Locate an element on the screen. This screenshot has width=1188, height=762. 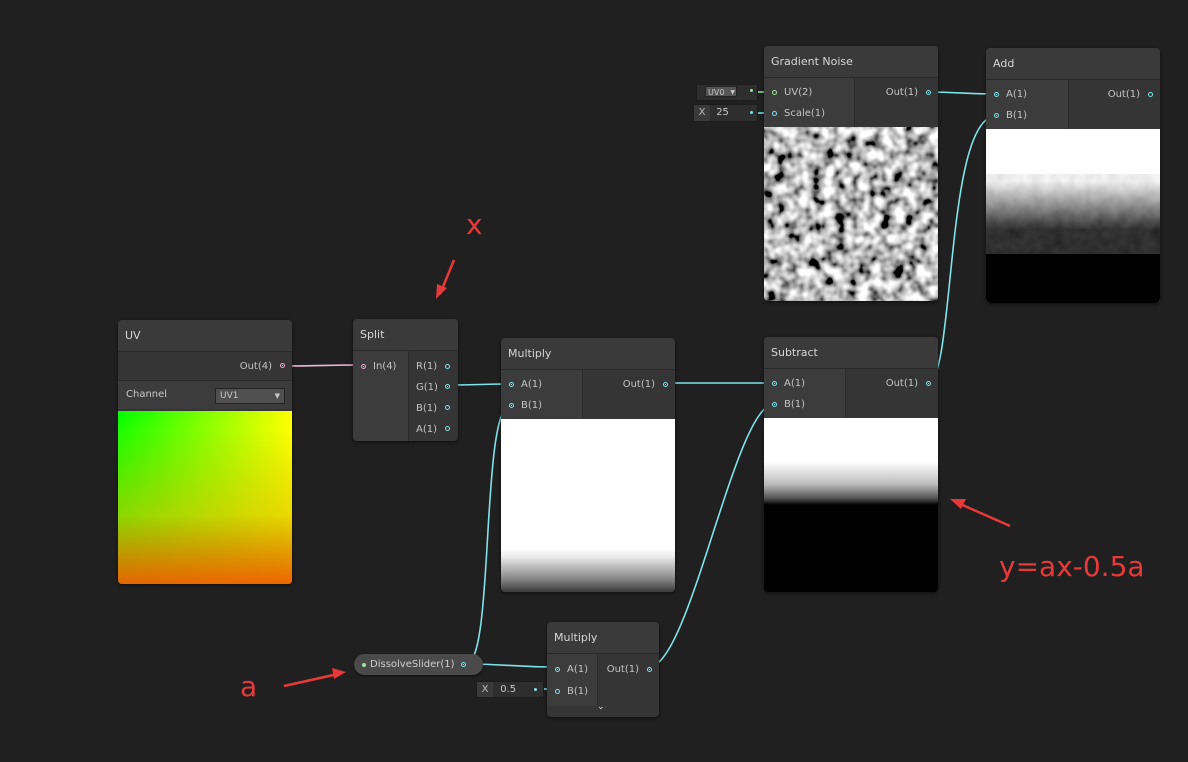
uv-node: UV Out(4) Channel UV1 ▼ is located at coordinates (205, 452).